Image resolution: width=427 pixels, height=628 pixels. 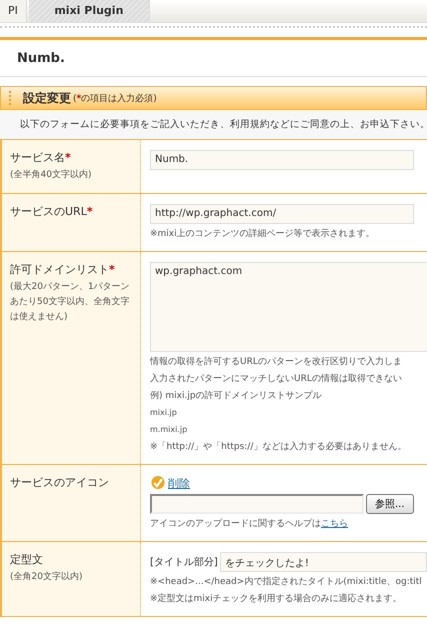 I want to click on field-label: 定型文, so click(x=27, y=559).